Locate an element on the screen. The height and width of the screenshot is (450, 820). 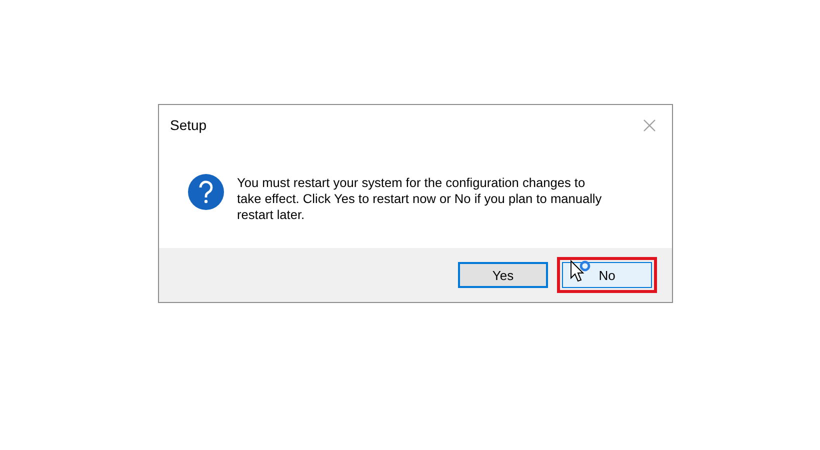
window-title: Setup is located at coordinates (188, 125).